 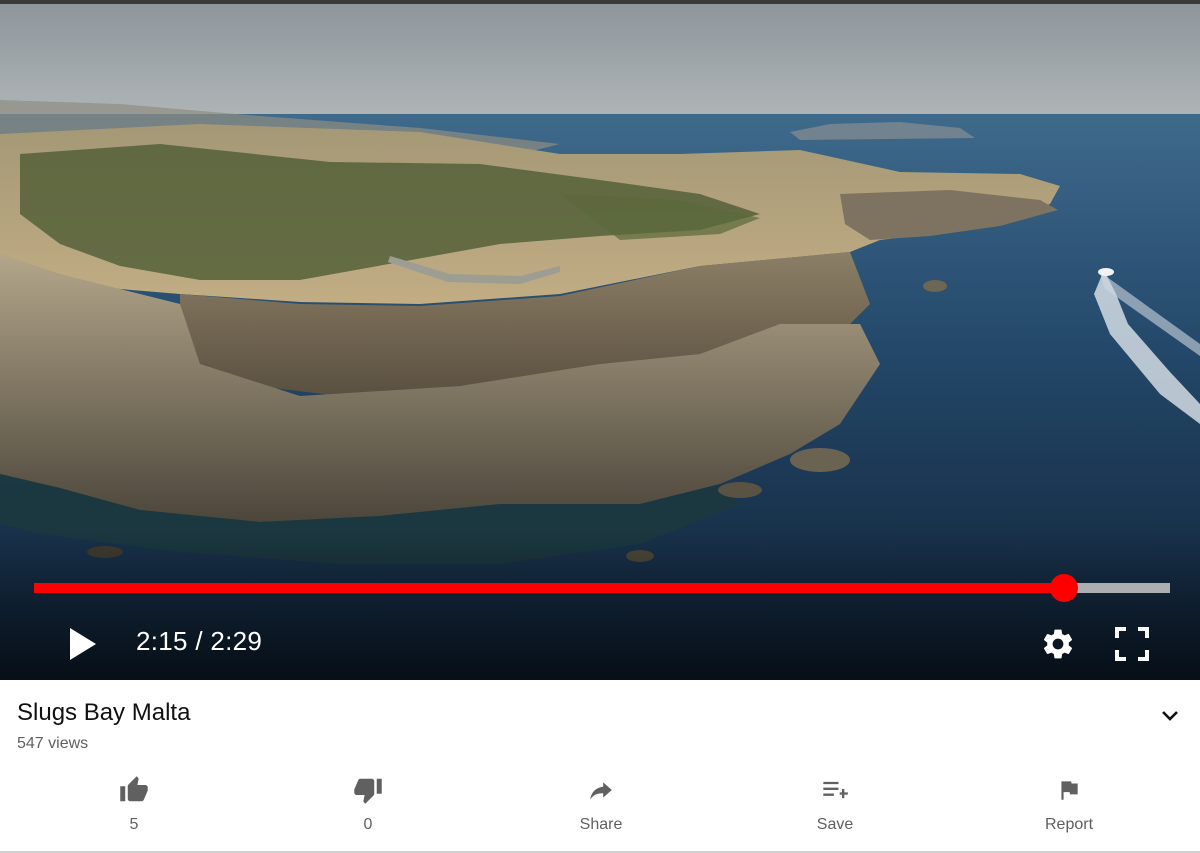 I want to click on save-label: Save, so click(x=835, y=824).